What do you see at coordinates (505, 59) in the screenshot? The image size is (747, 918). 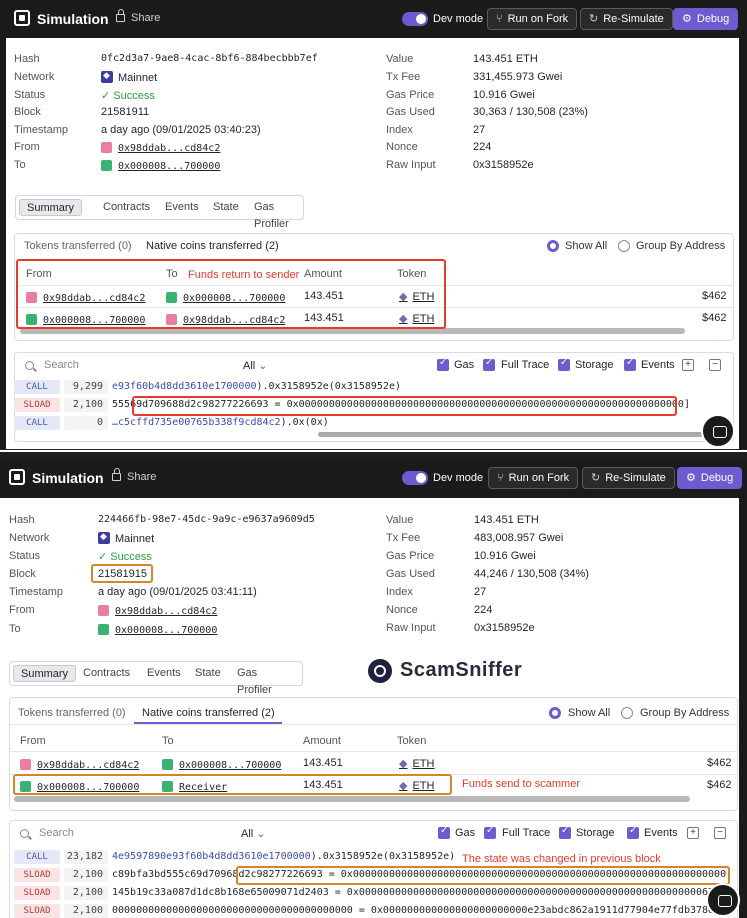 I see `value-value: 143.451 ETH` at bounding box center [505, 59].